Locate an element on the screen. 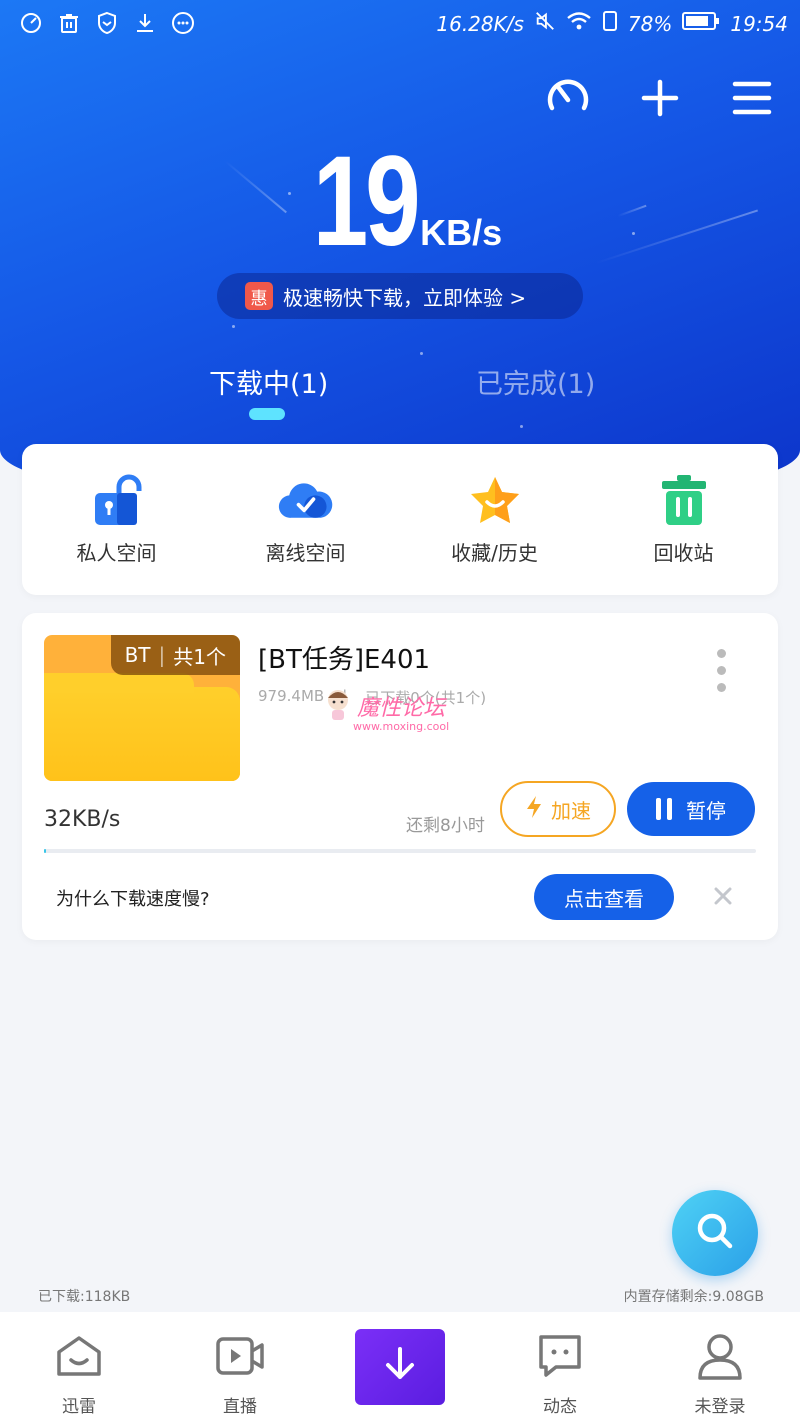 Image resolution: width=800 pixels, height=1422 pixels. promo-badge: 惠 is located at coordinates (259, 296).